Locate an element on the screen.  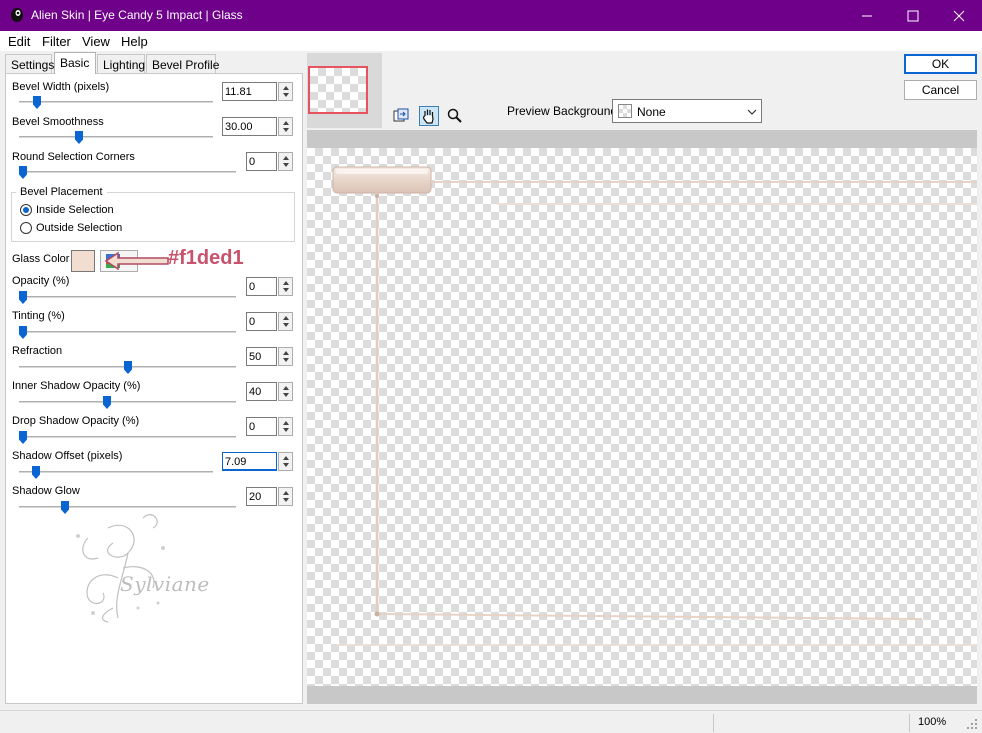
minimize-icon is located at coordinates (867, 15).